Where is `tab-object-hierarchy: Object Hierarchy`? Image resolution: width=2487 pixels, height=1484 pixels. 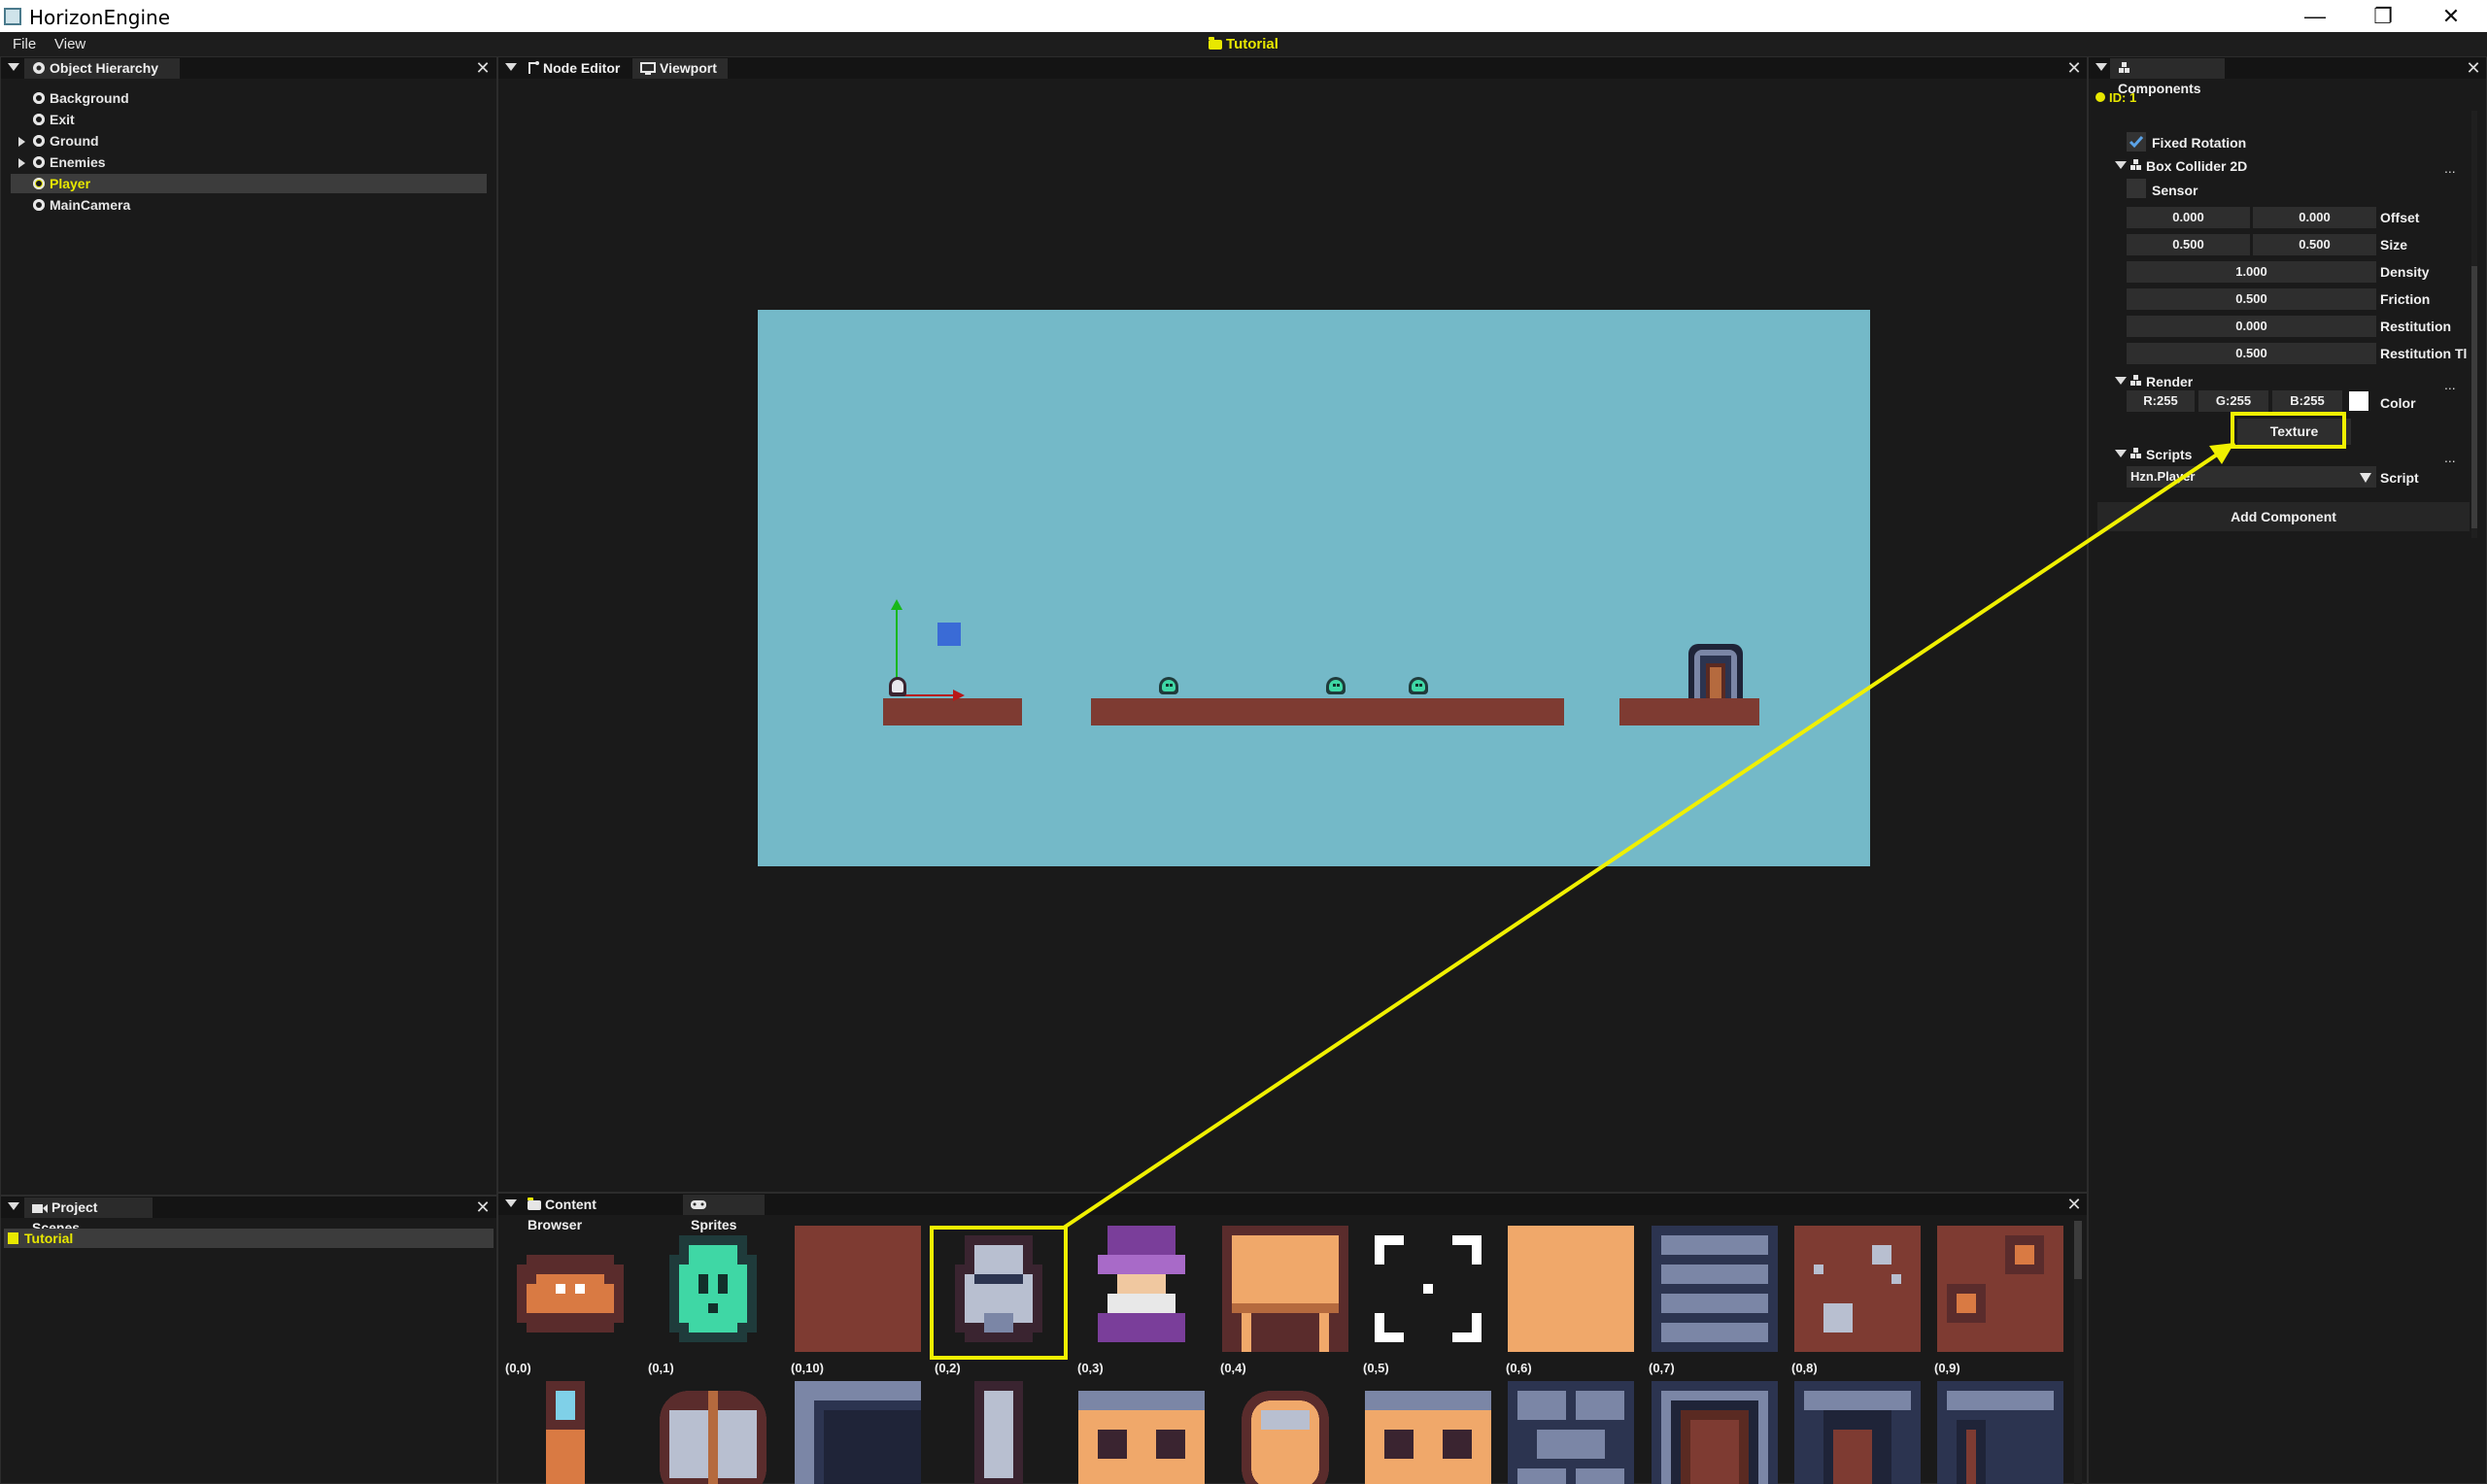
tab-object-hierarchy: Object Hierarchy is located at coordinates (102, 68).